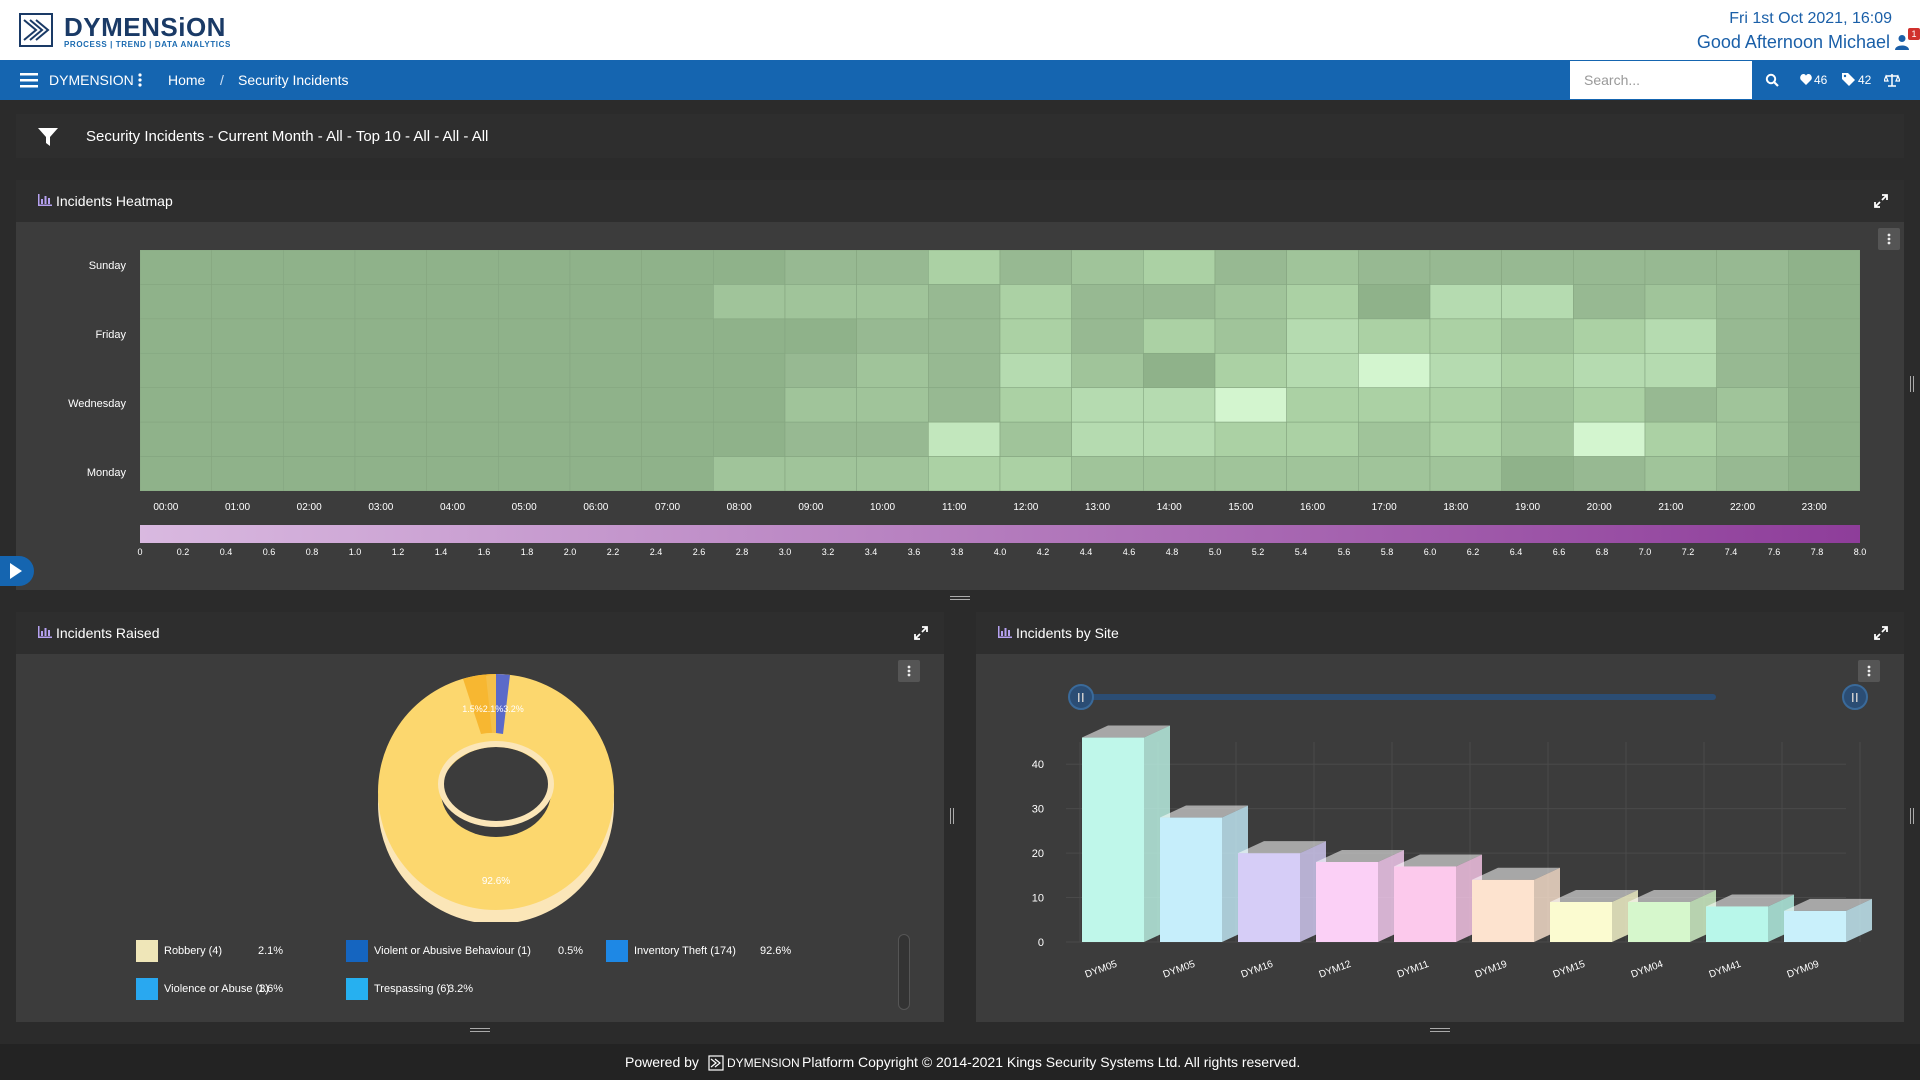 The height and width of the screenshot is (1080, 1920). What do you see at coordinates (909, 671) in the screenshot?
I see `incidents-raised-menu-button` at bounding box center [909, 671].